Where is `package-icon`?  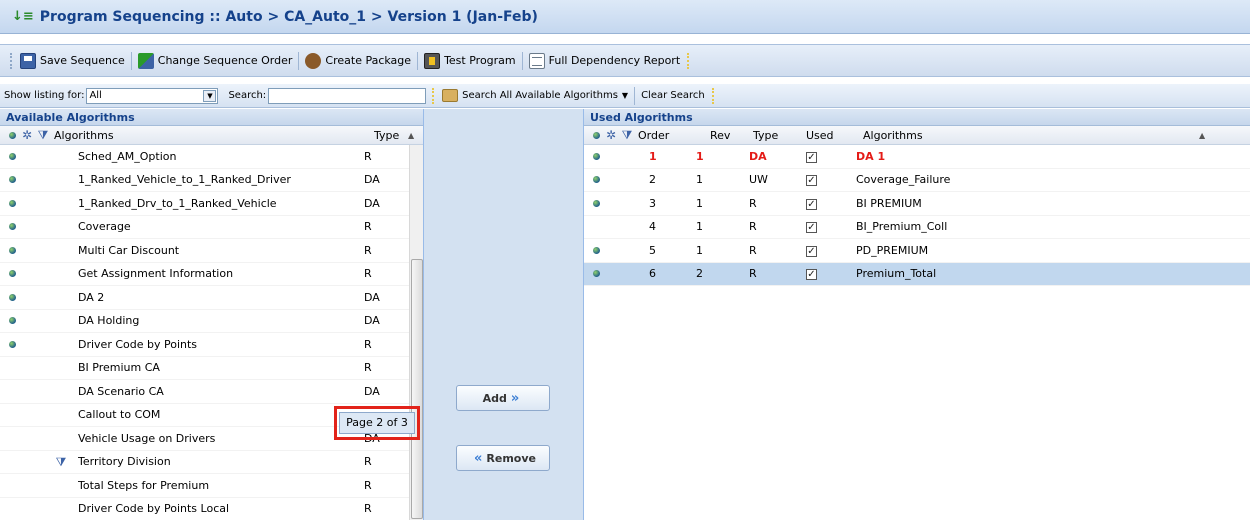
package-icon is located at coordinates (313, 60).